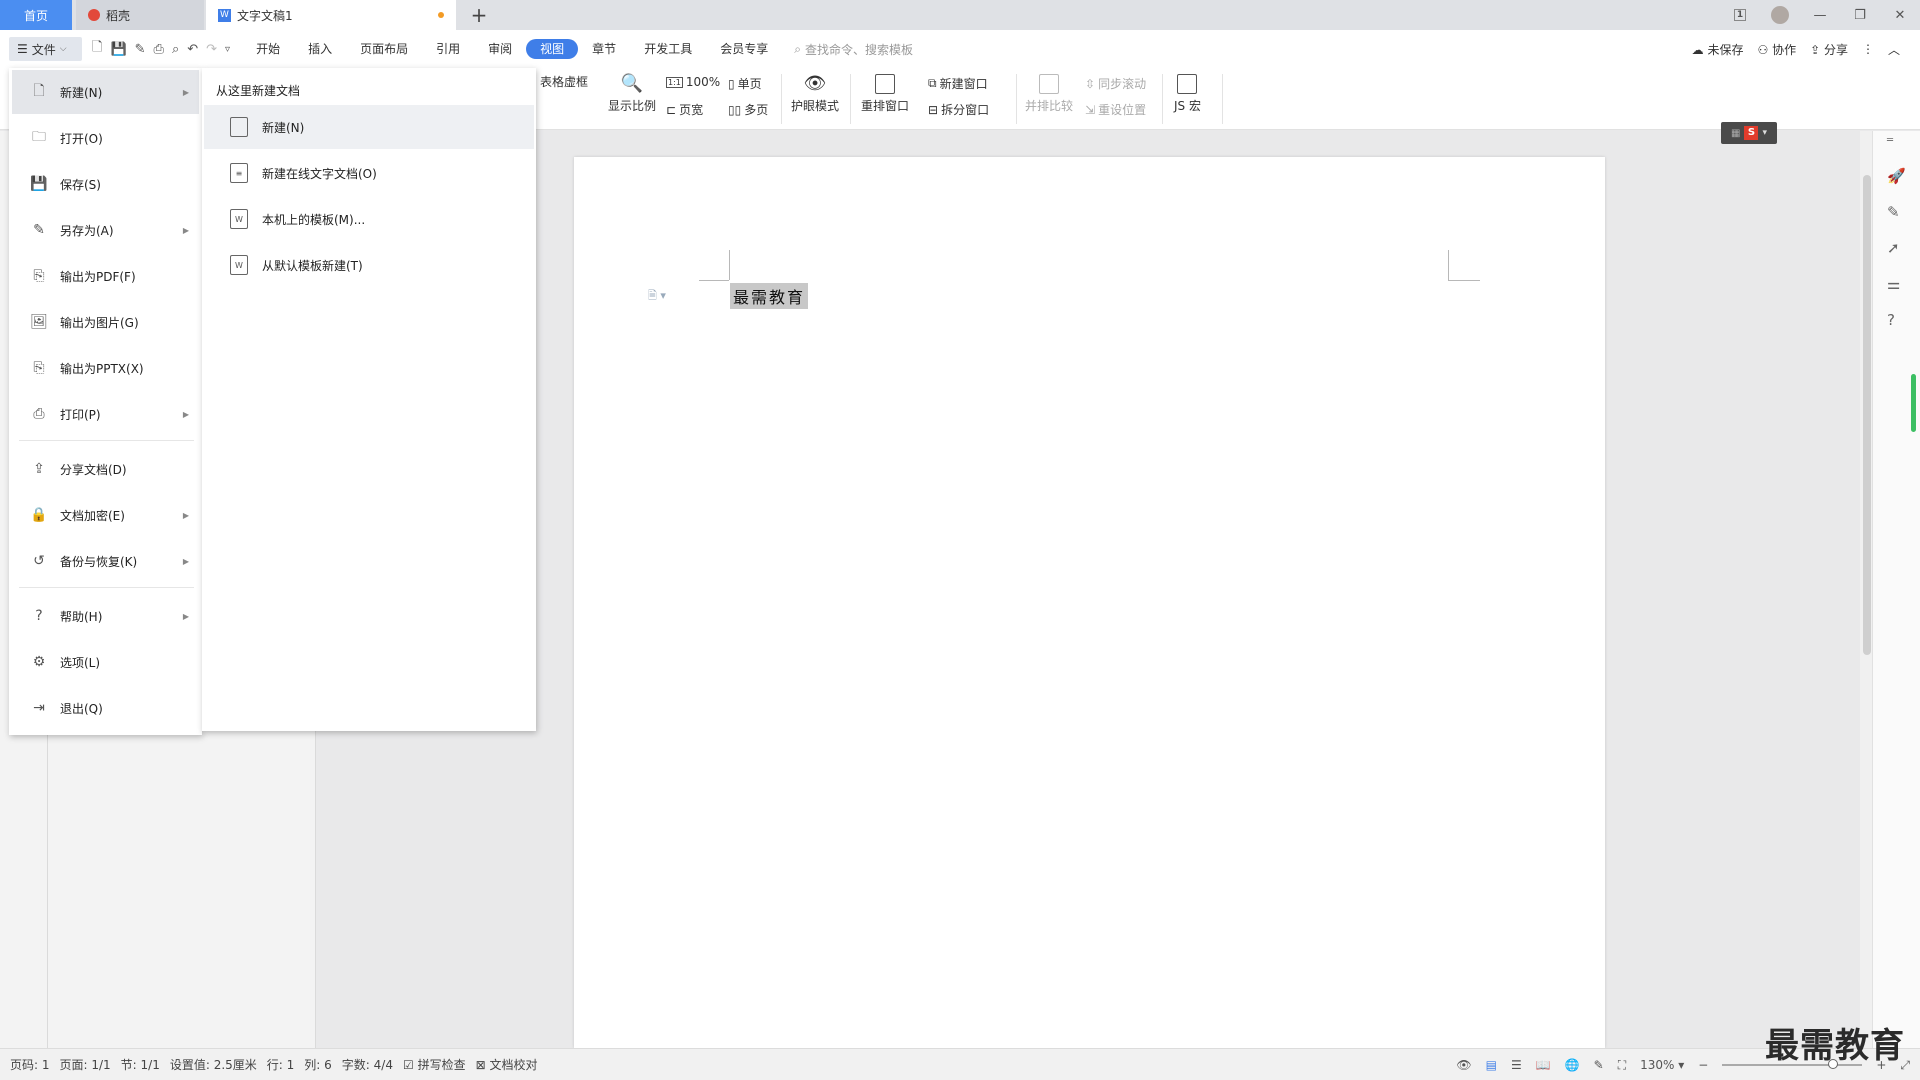  Describe the element at coordinates (1893, 284) in the screenshot. I see `settings-sliders-icon: ⚌` at that location.